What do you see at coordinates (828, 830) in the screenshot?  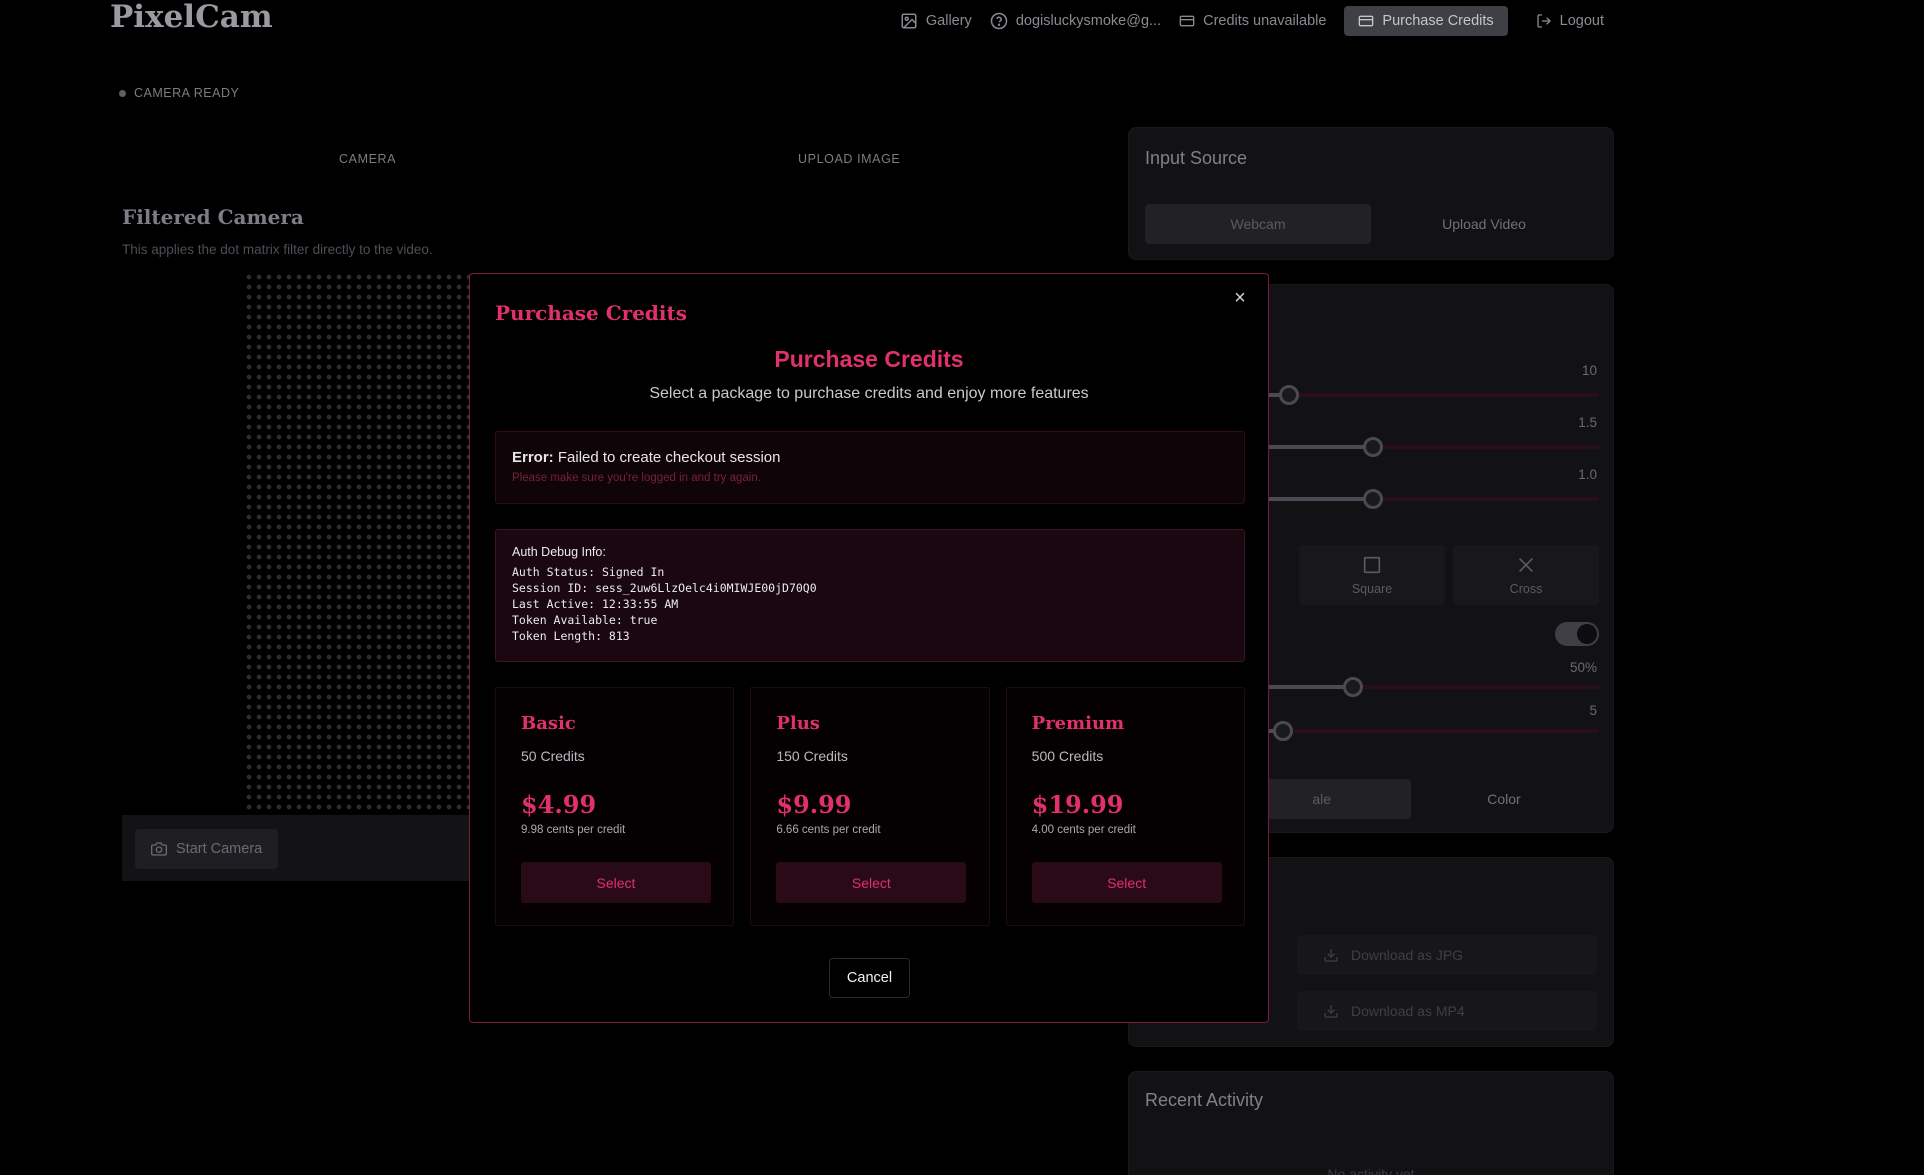 I see `plan-per-credit: 6.66 cents per credit` at bounding box center [828, 830].